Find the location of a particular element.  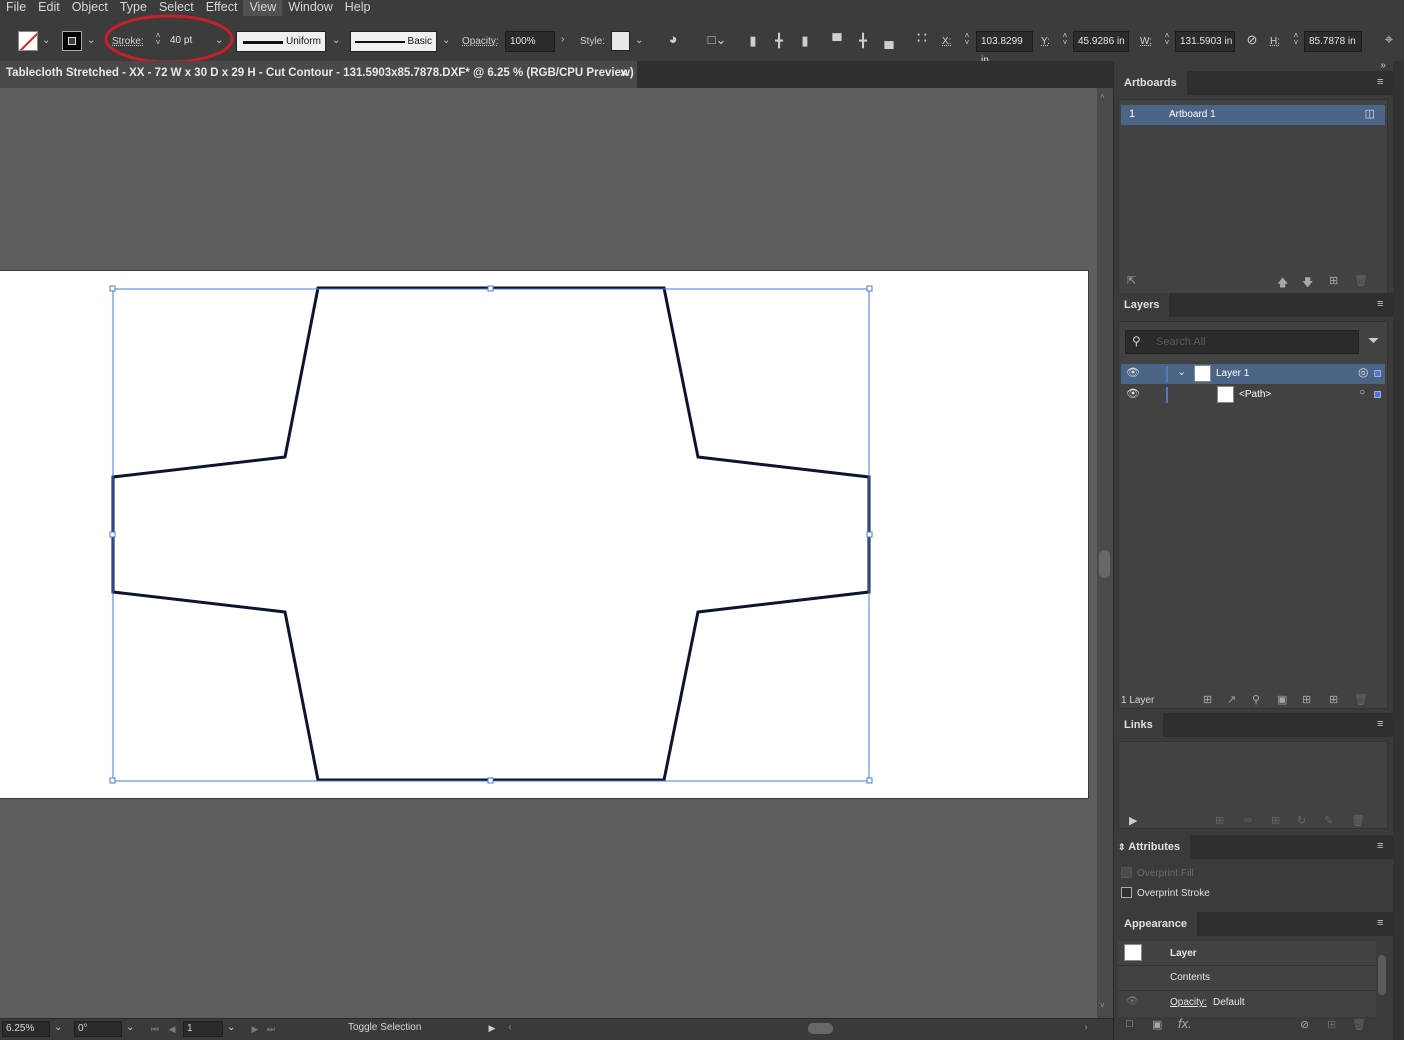

variable-width-profile: Uniform is located at coordinates (281, 41).